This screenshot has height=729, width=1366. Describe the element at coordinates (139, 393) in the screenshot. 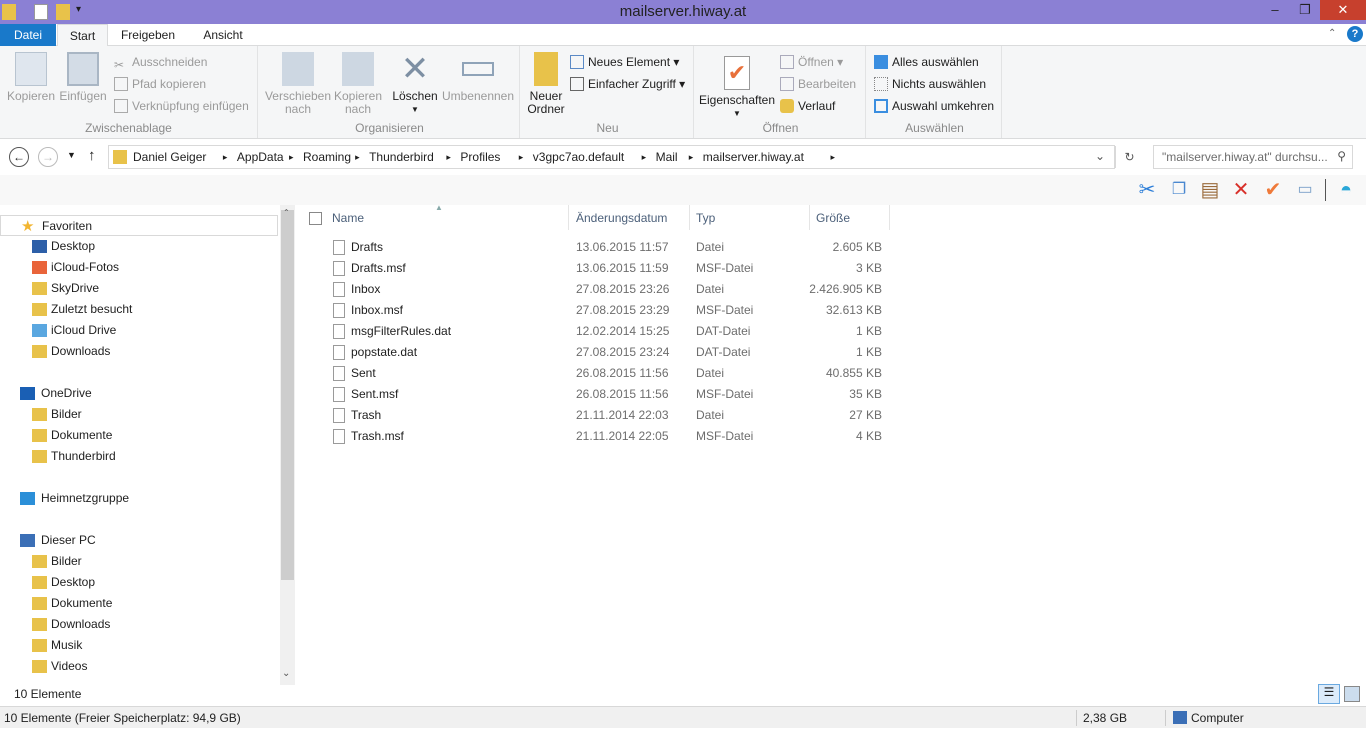

I see `nav-item-onedrive: OneDrive` at that location.